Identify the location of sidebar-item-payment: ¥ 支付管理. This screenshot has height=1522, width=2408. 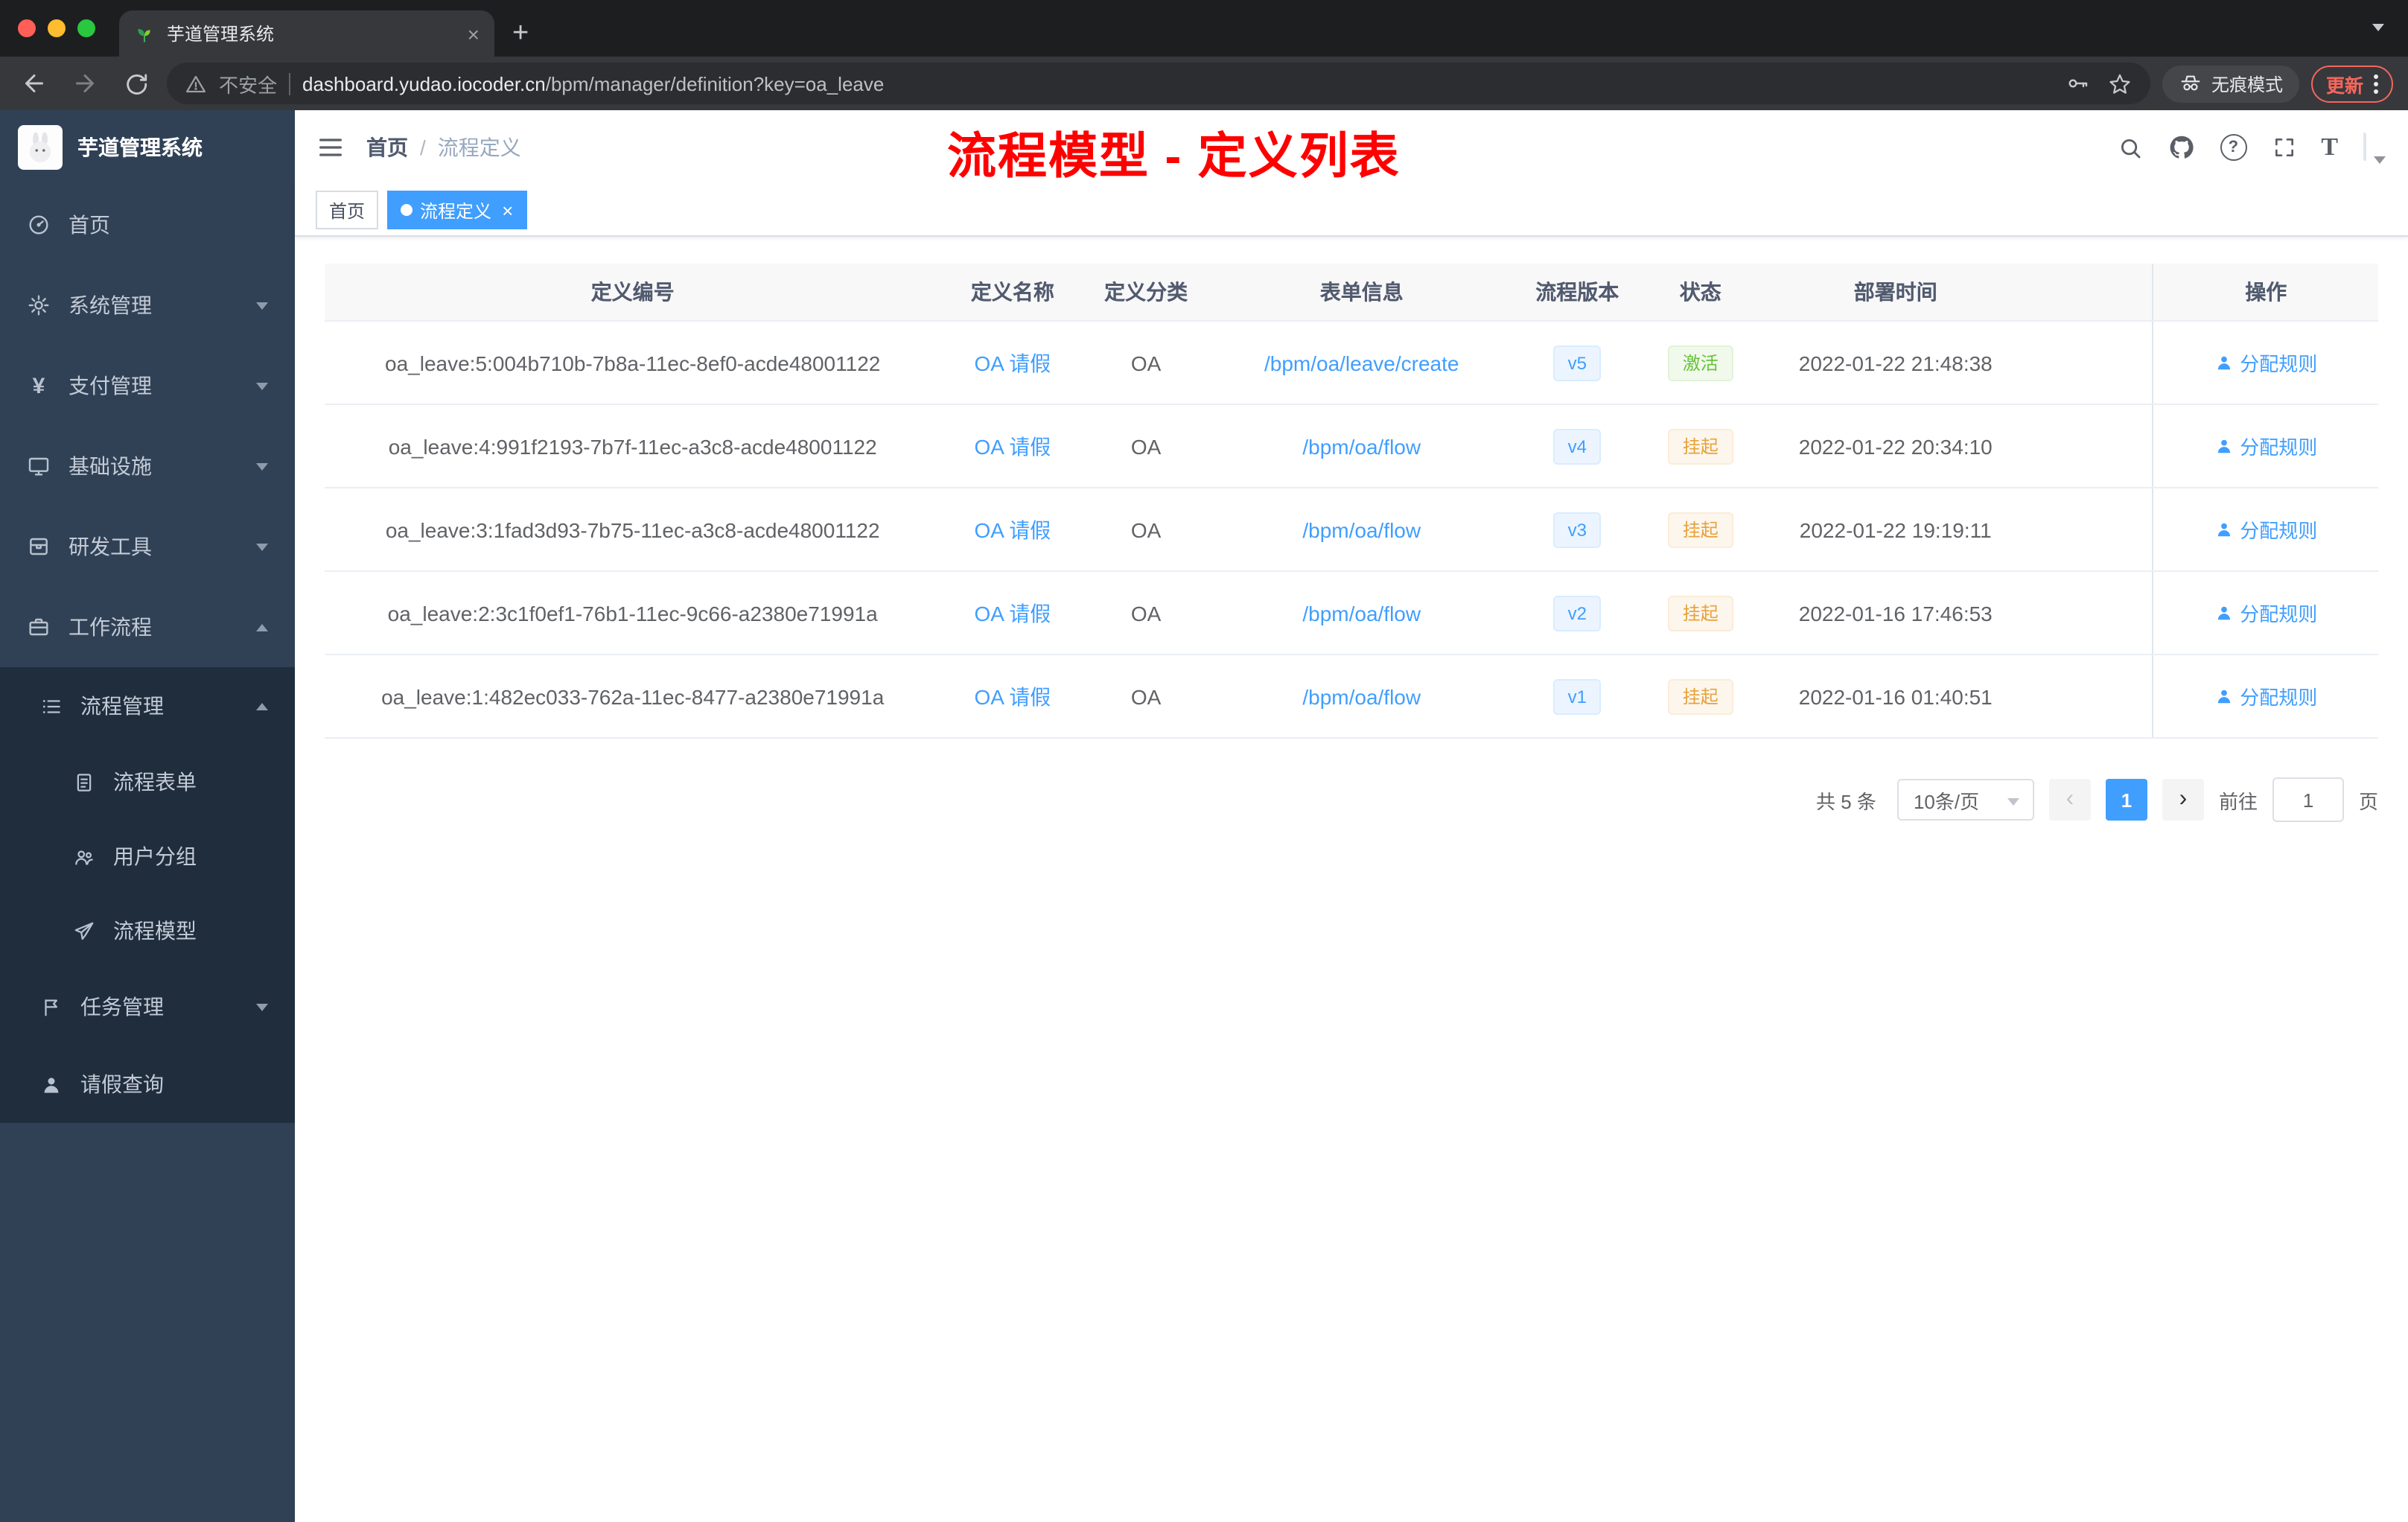
(147, 386).